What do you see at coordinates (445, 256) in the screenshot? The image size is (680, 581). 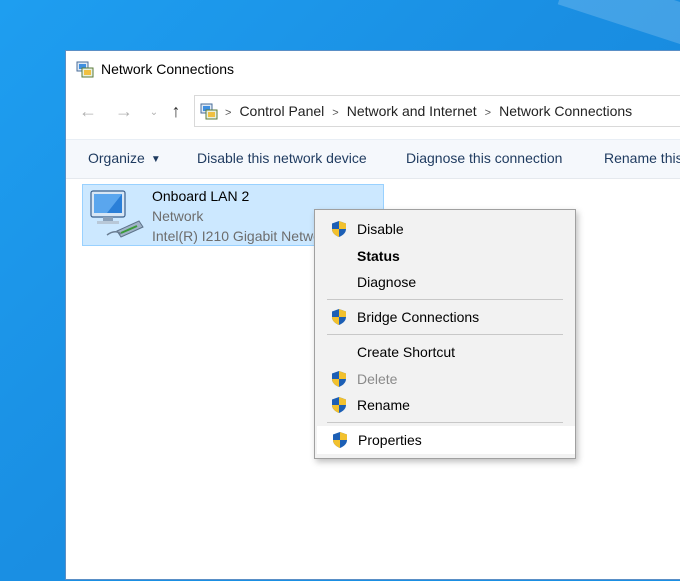 I see `menu-item-status: Status` at bounding box center [445, 256].